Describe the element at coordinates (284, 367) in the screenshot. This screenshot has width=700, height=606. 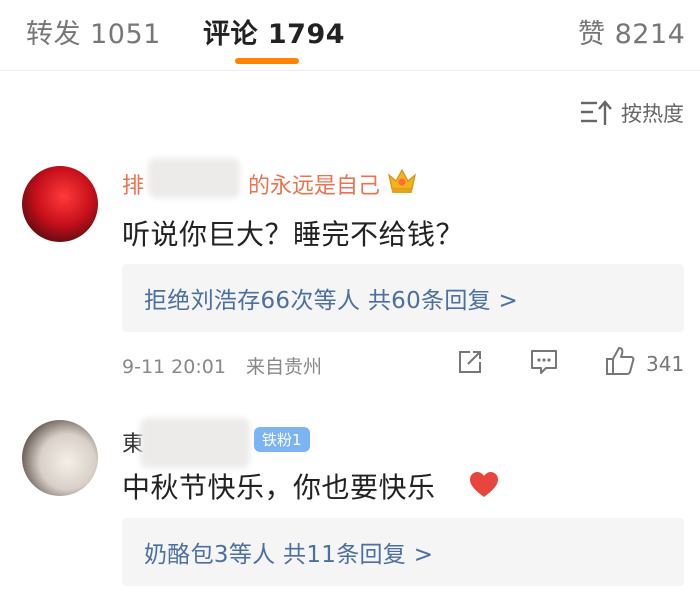
I see `comment-location: 来自贵州` at that location.